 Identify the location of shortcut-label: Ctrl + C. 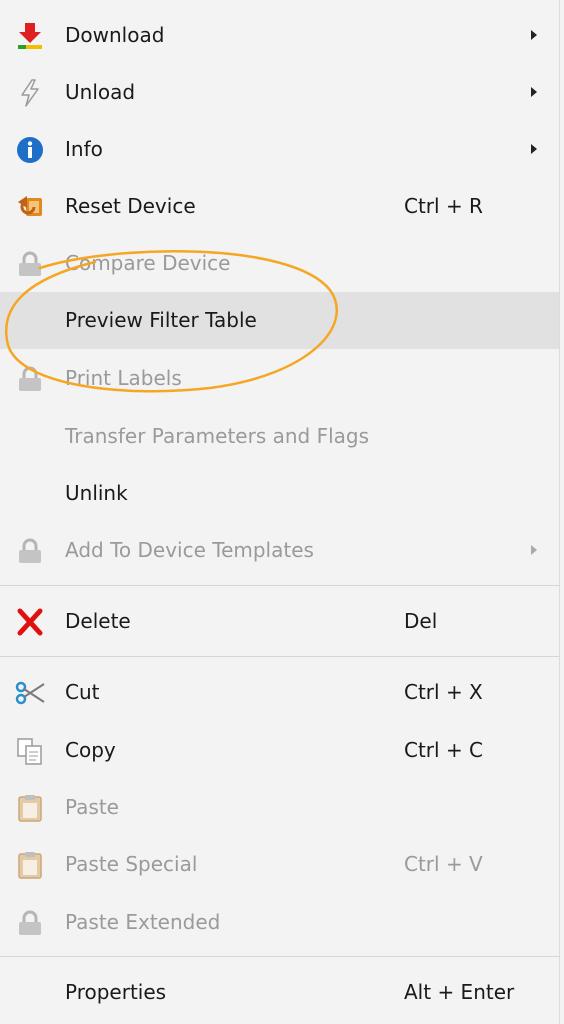
(444, 750).